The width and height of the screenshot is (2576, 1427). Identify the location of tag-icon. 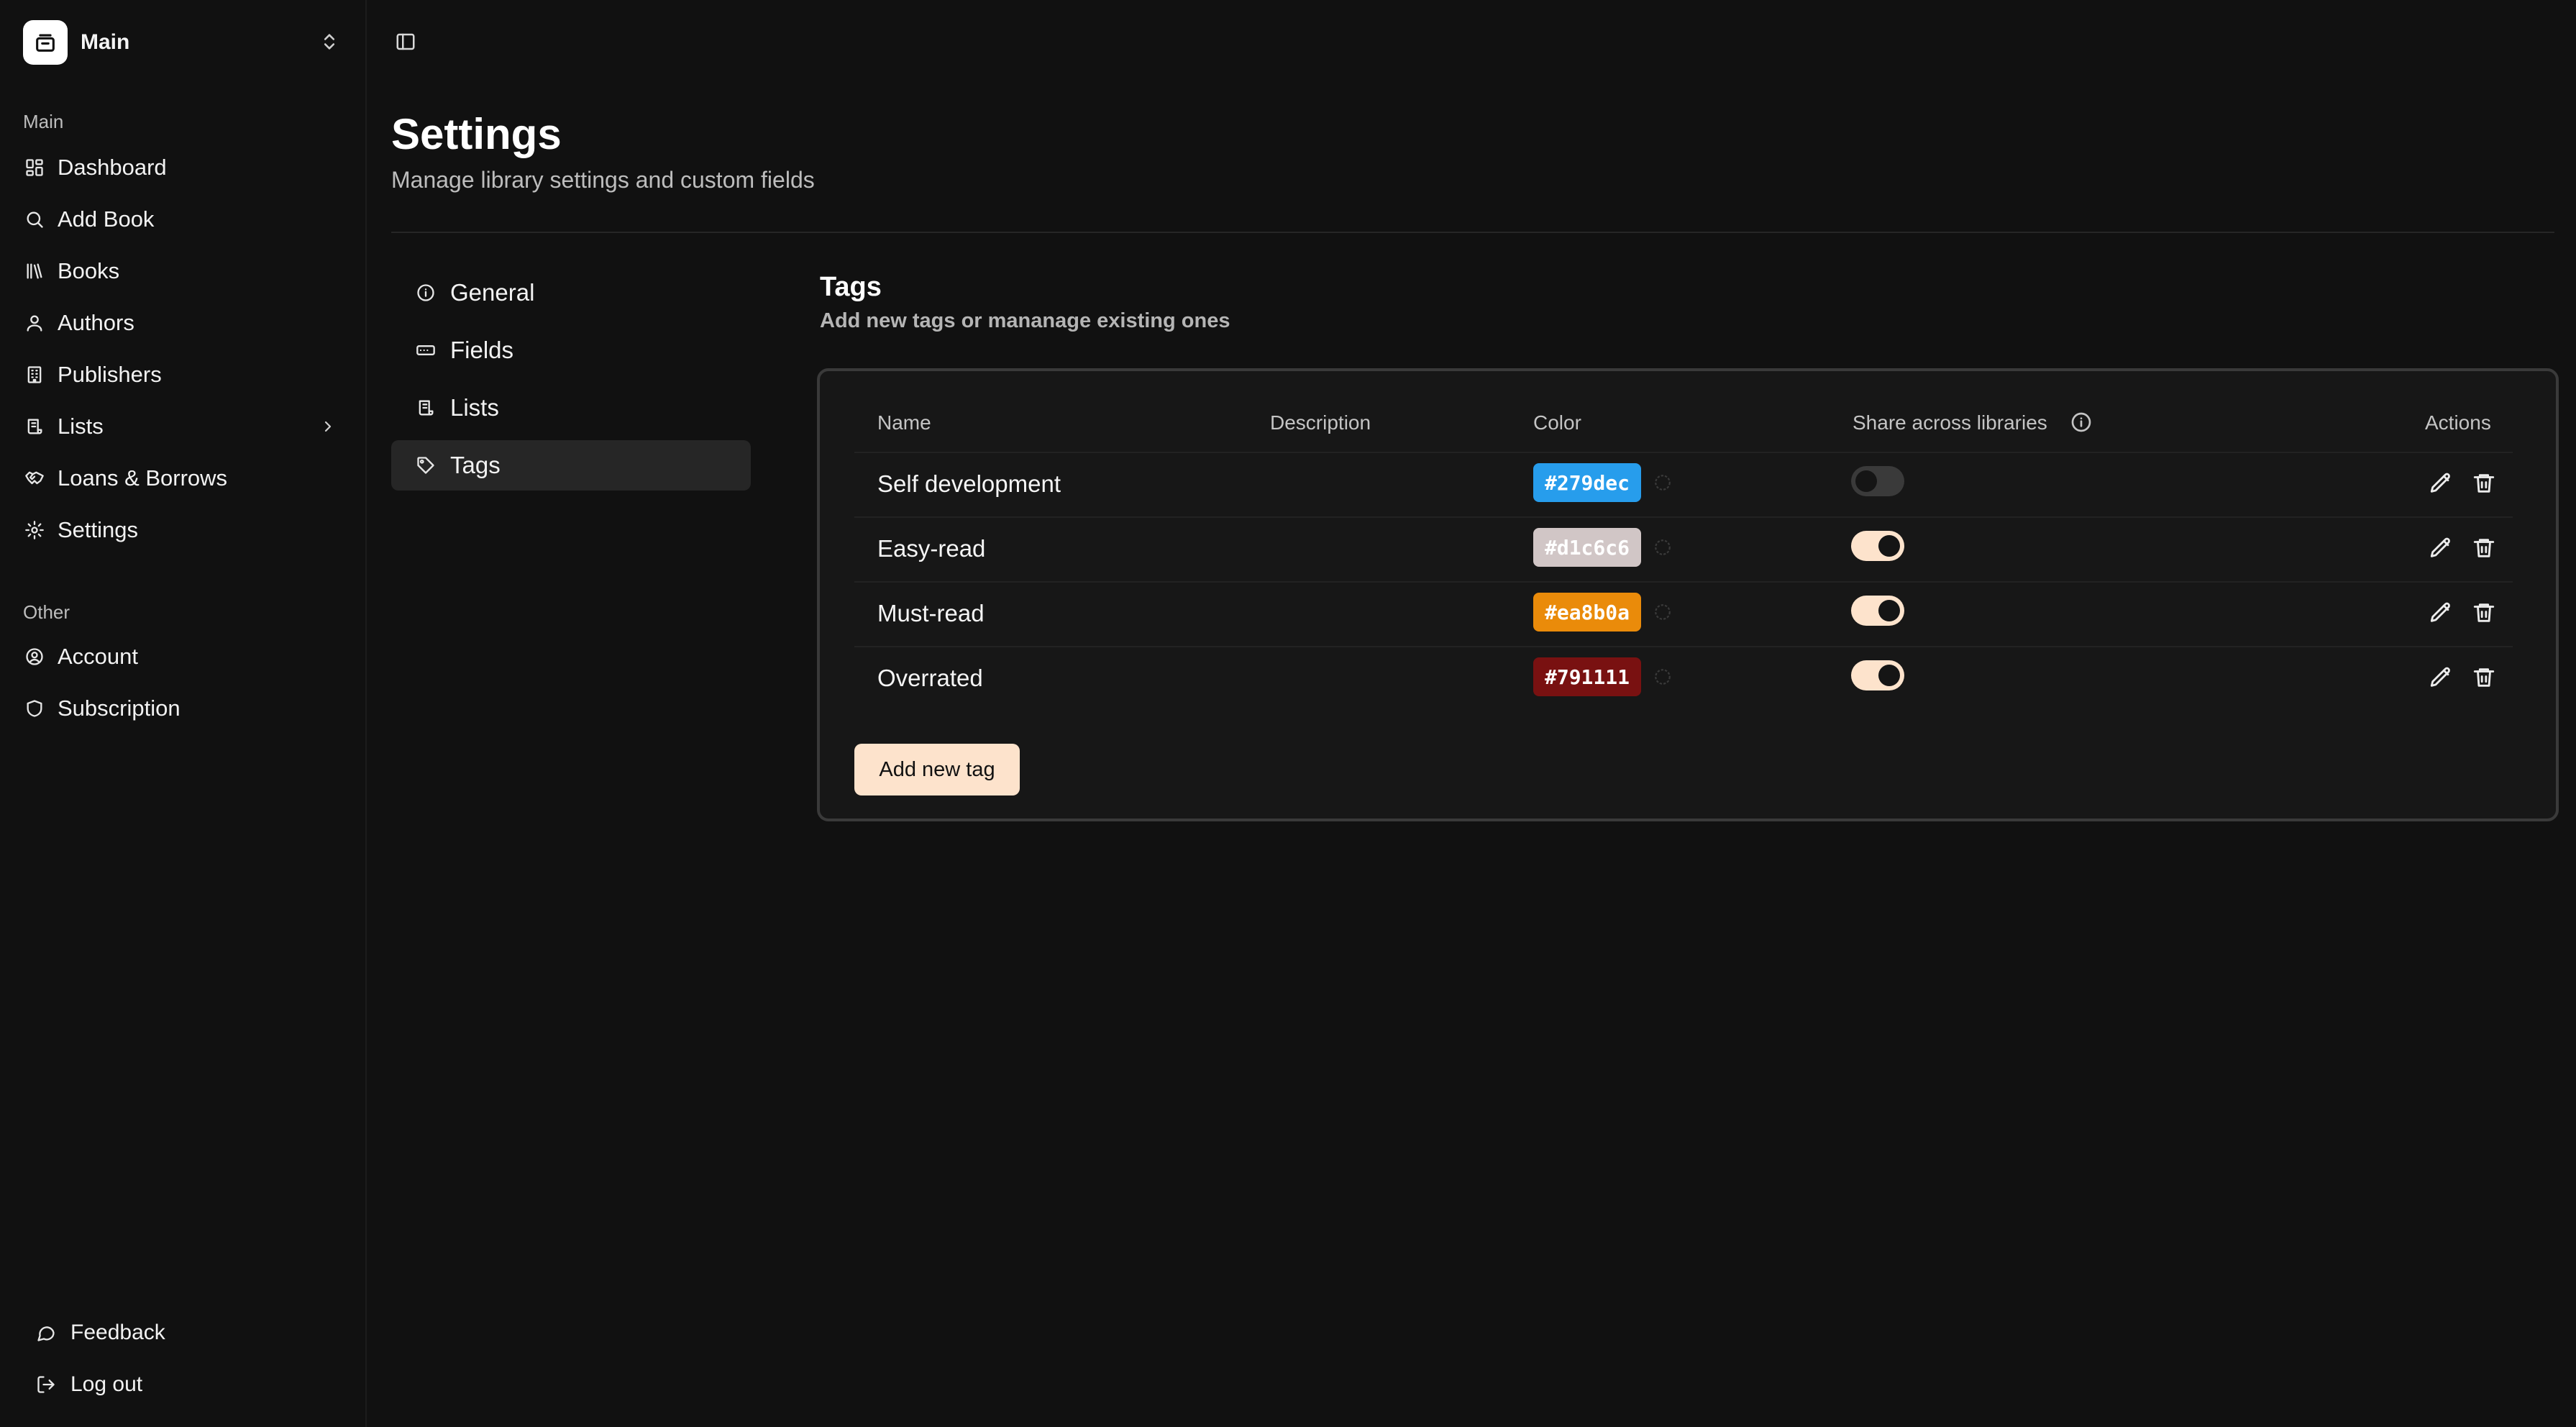
(426, 465).